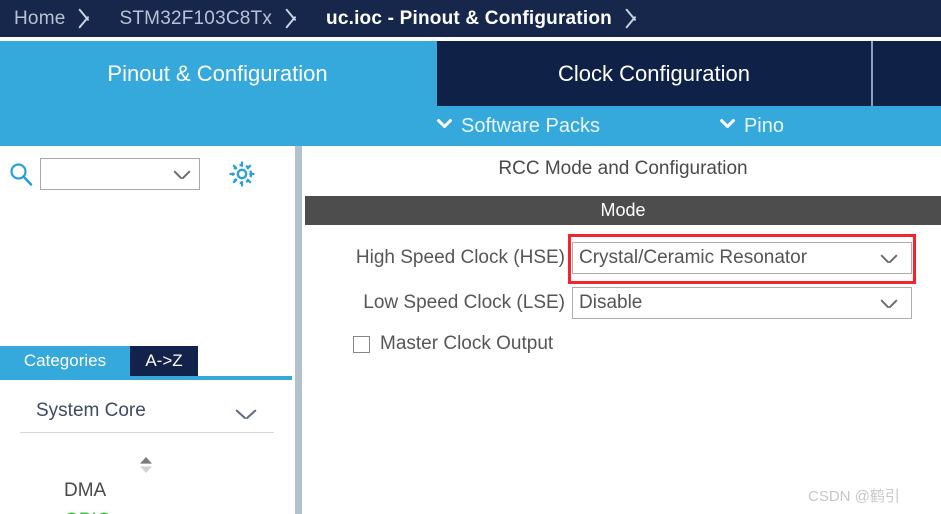 The image size is (941, 514). What do you see at coordinates (35, 19) in the screenshot?
I see `breadcrumb-item-home: Home` at bounding box center [35, 19].